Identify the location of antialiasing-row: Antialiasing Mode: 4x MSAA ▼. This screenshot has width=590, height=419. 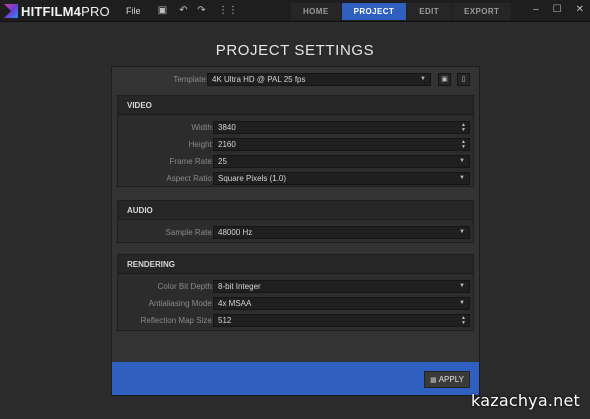
(295, 304).